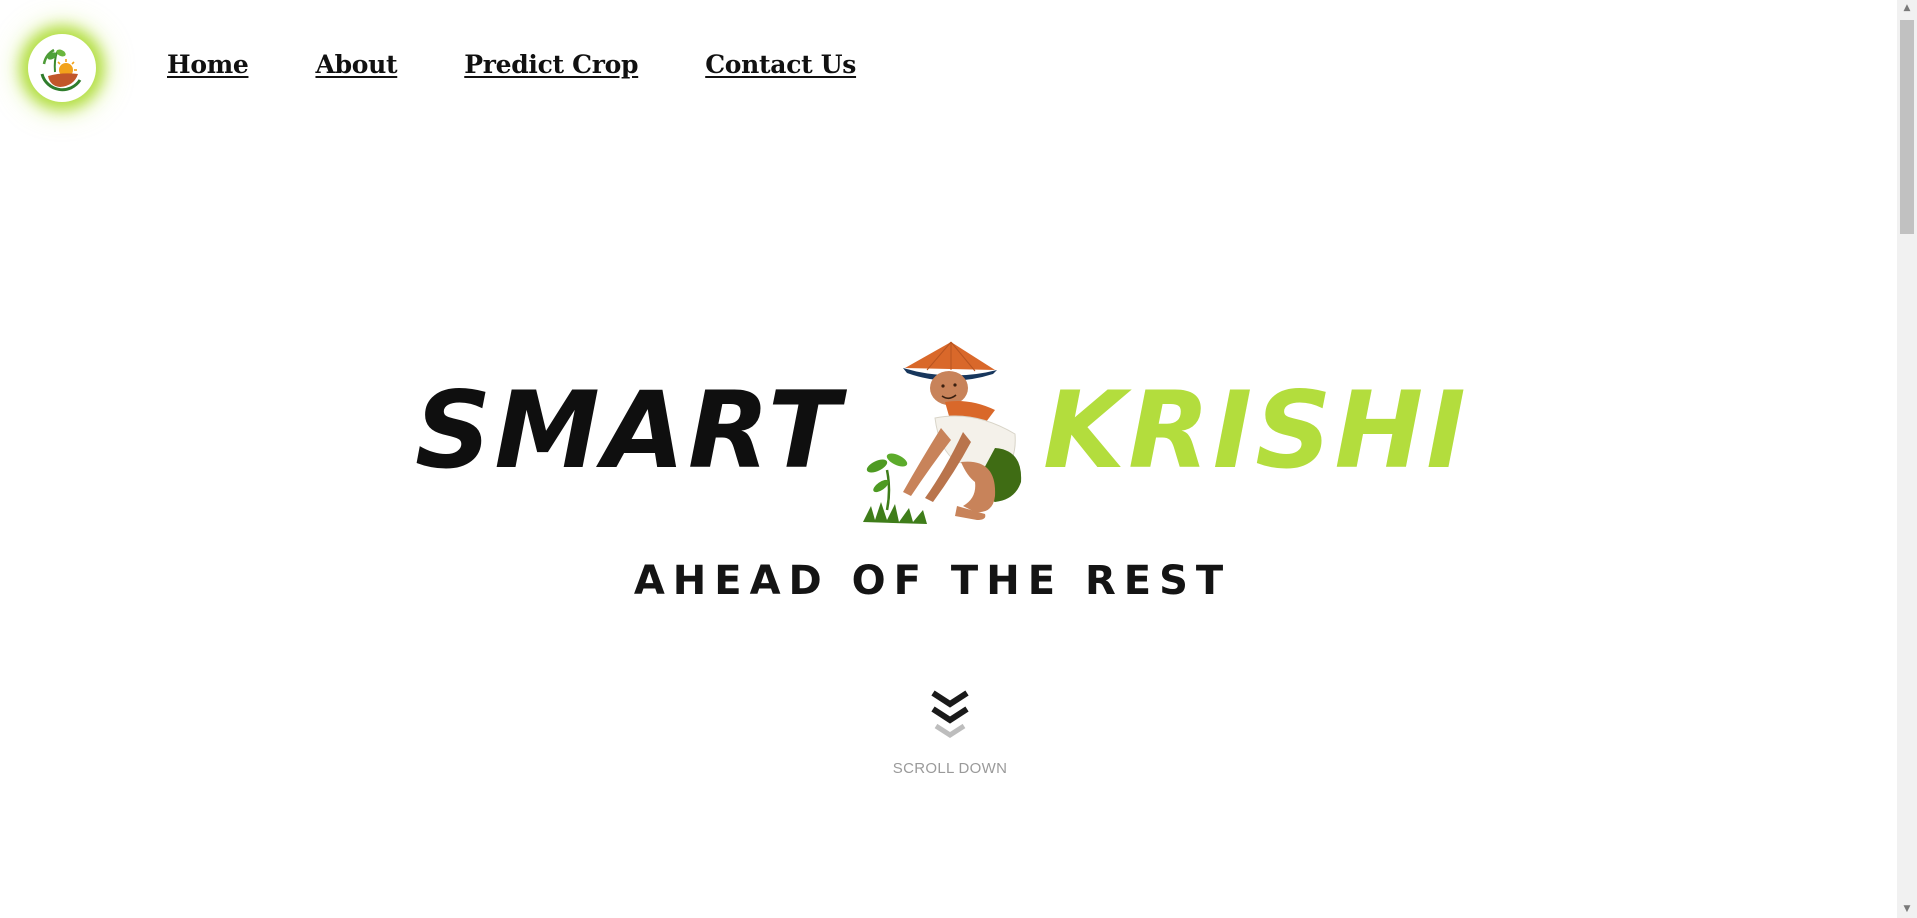 This screenshot has width=1917, height=918. Describe the element at coordinates (356, 64) in the screenshot. I see `nav-link-about: About` at that location.